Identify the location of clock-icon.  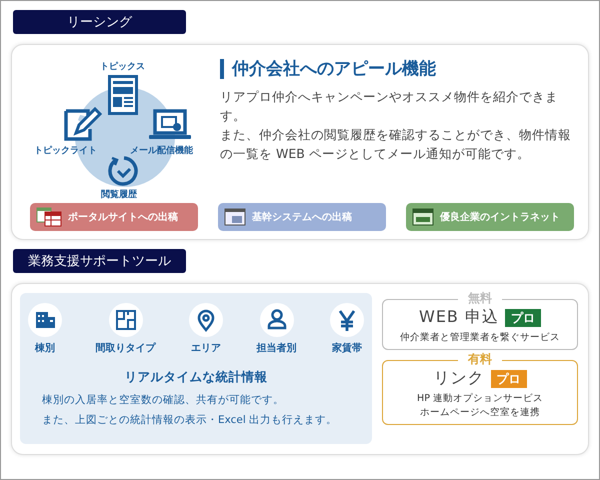
(124, 171).